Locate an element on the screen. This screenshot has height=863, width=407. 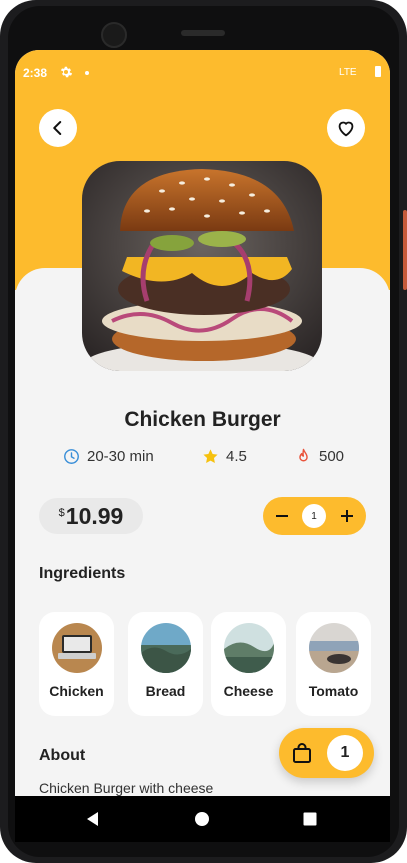
heart-outline-icon is located at coordinates (346, 129).